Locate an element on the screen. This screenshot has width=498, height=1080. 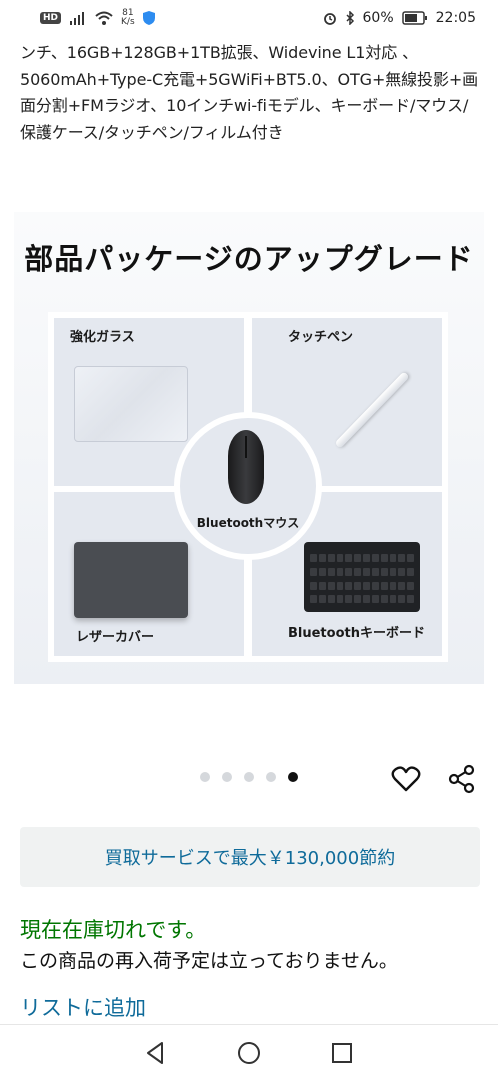
heart-icon is located at coordinates (406, 779).